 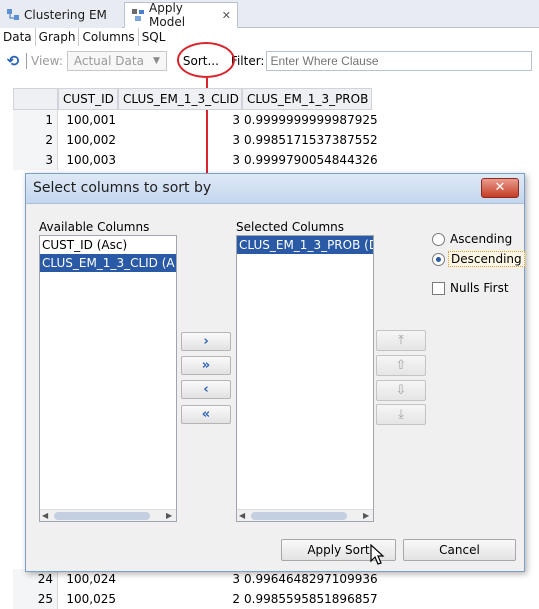 I want to click on column-header-clid: CLUS_EM_1_3_CLID, so click(x=180, y=99).